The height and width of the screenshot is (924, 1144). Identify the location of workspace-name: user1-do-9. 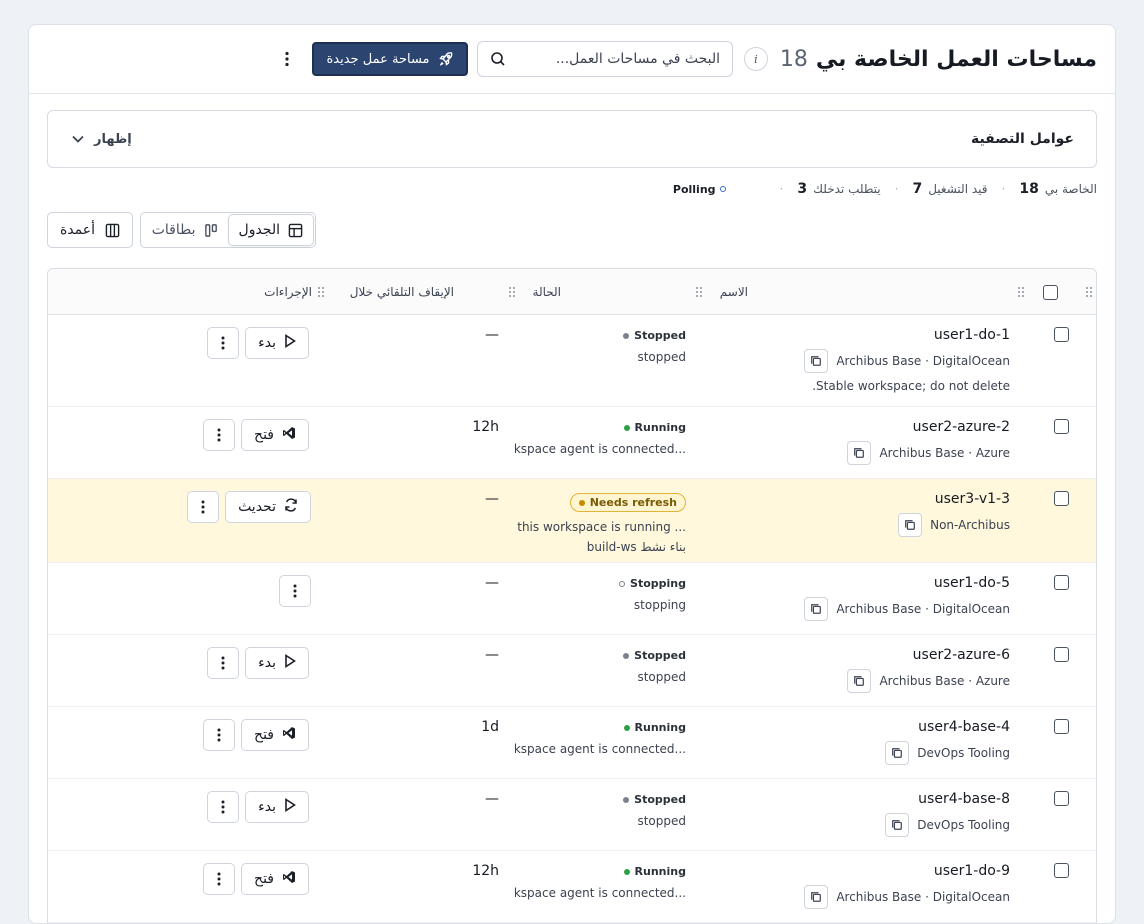
(907, 871).